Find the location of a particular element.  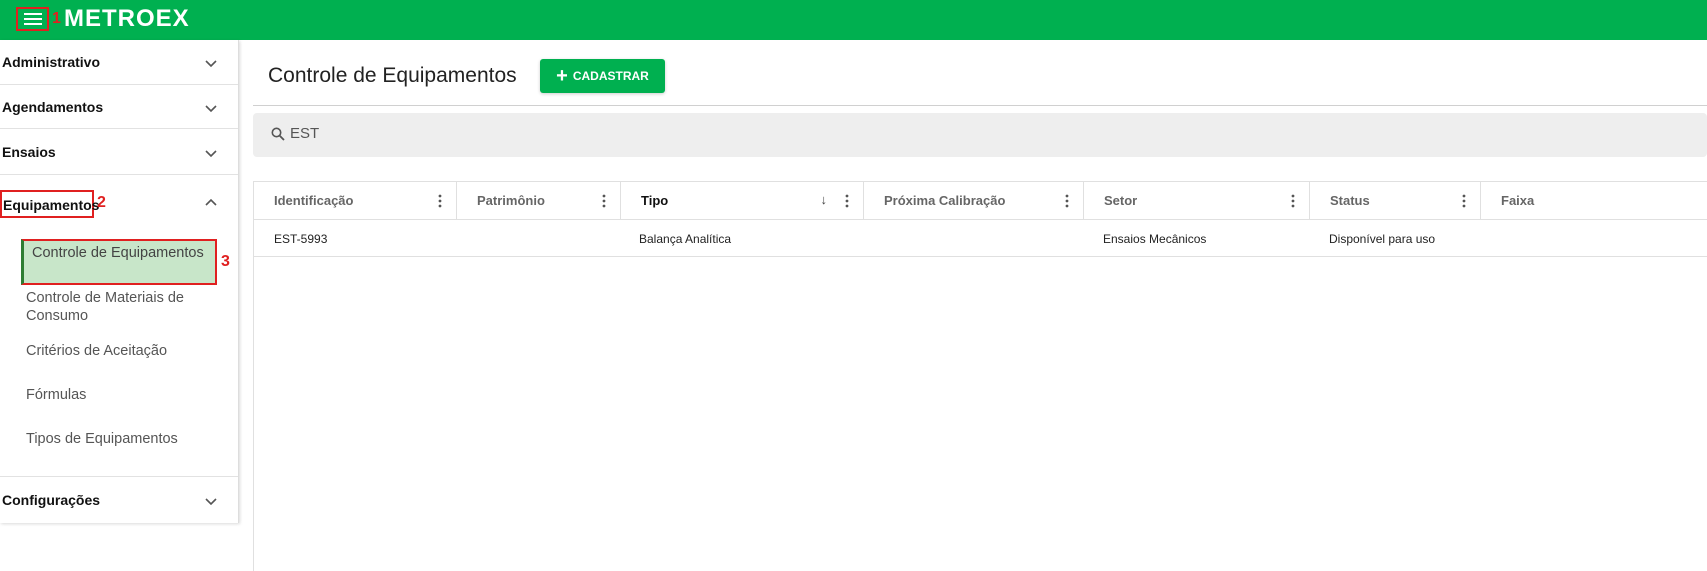

cadastrar-button: + CADASTRAR is located at coordinates (602, 76).